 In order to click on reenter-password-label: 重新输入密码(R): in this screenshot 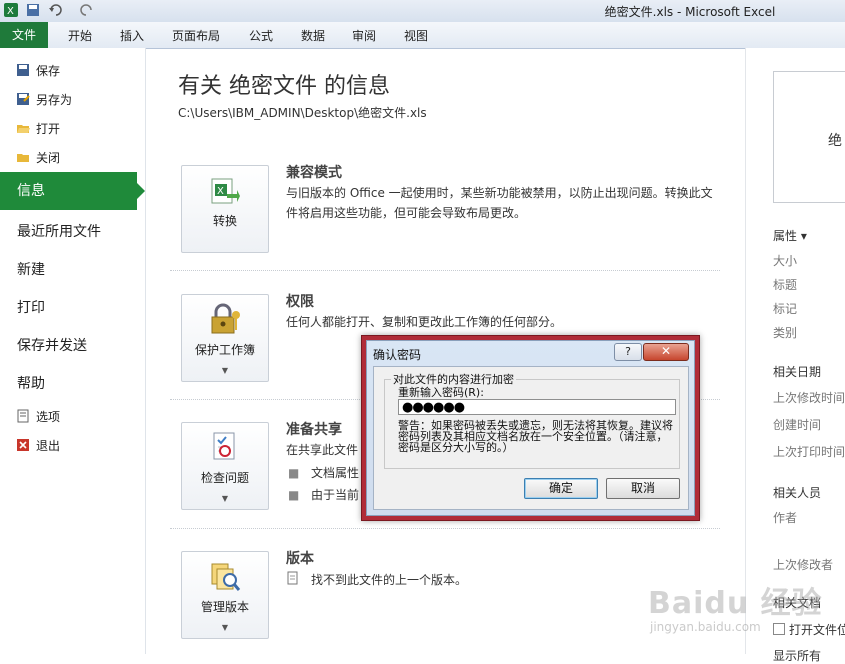, I will do `click(441, 392)`.